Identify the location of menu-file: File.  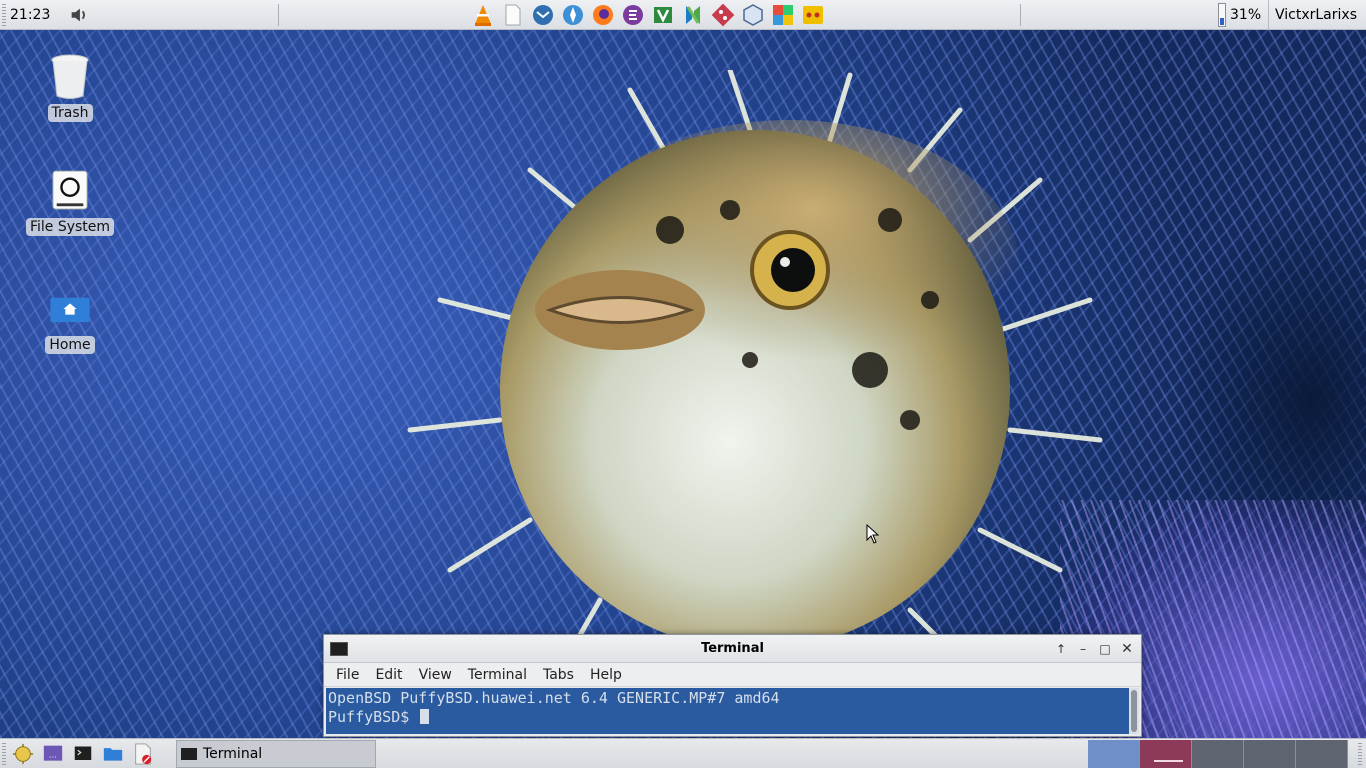
(347, 675).